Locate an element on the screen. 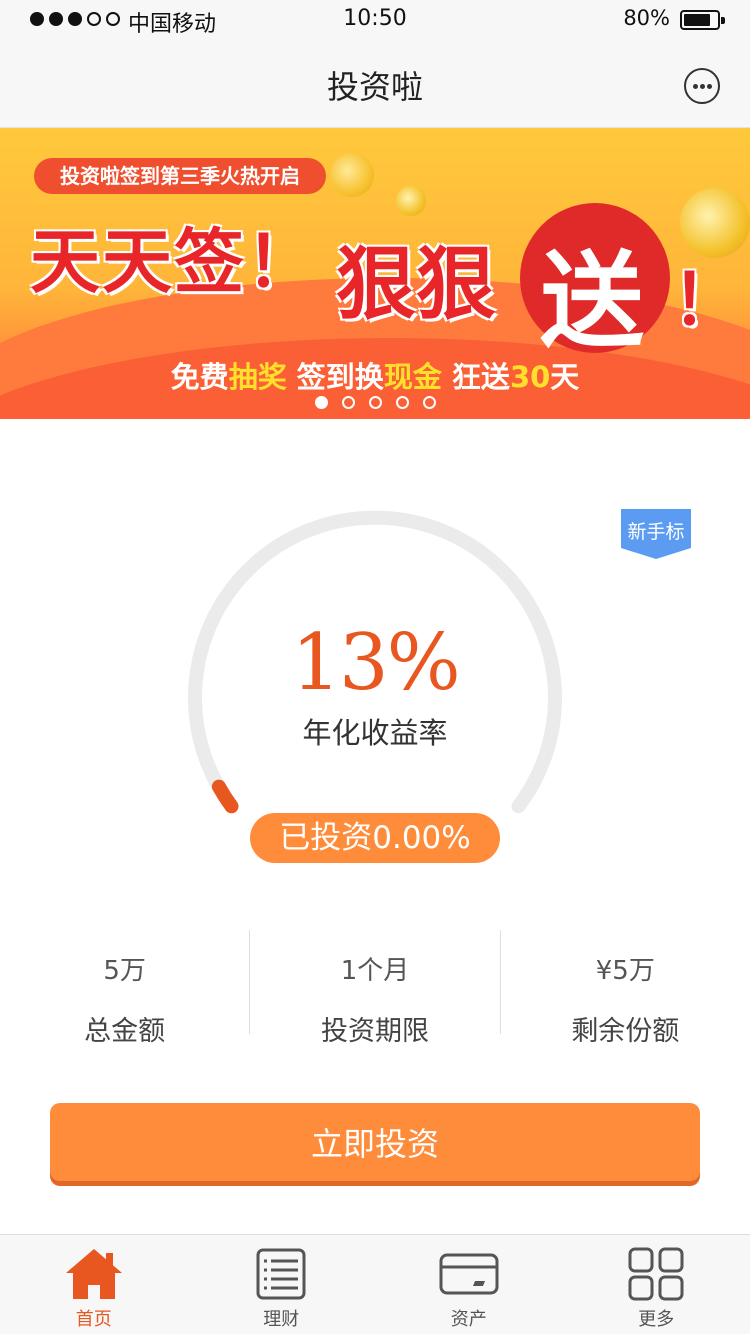  carousel-indicator is located at coordinates (375, 402).